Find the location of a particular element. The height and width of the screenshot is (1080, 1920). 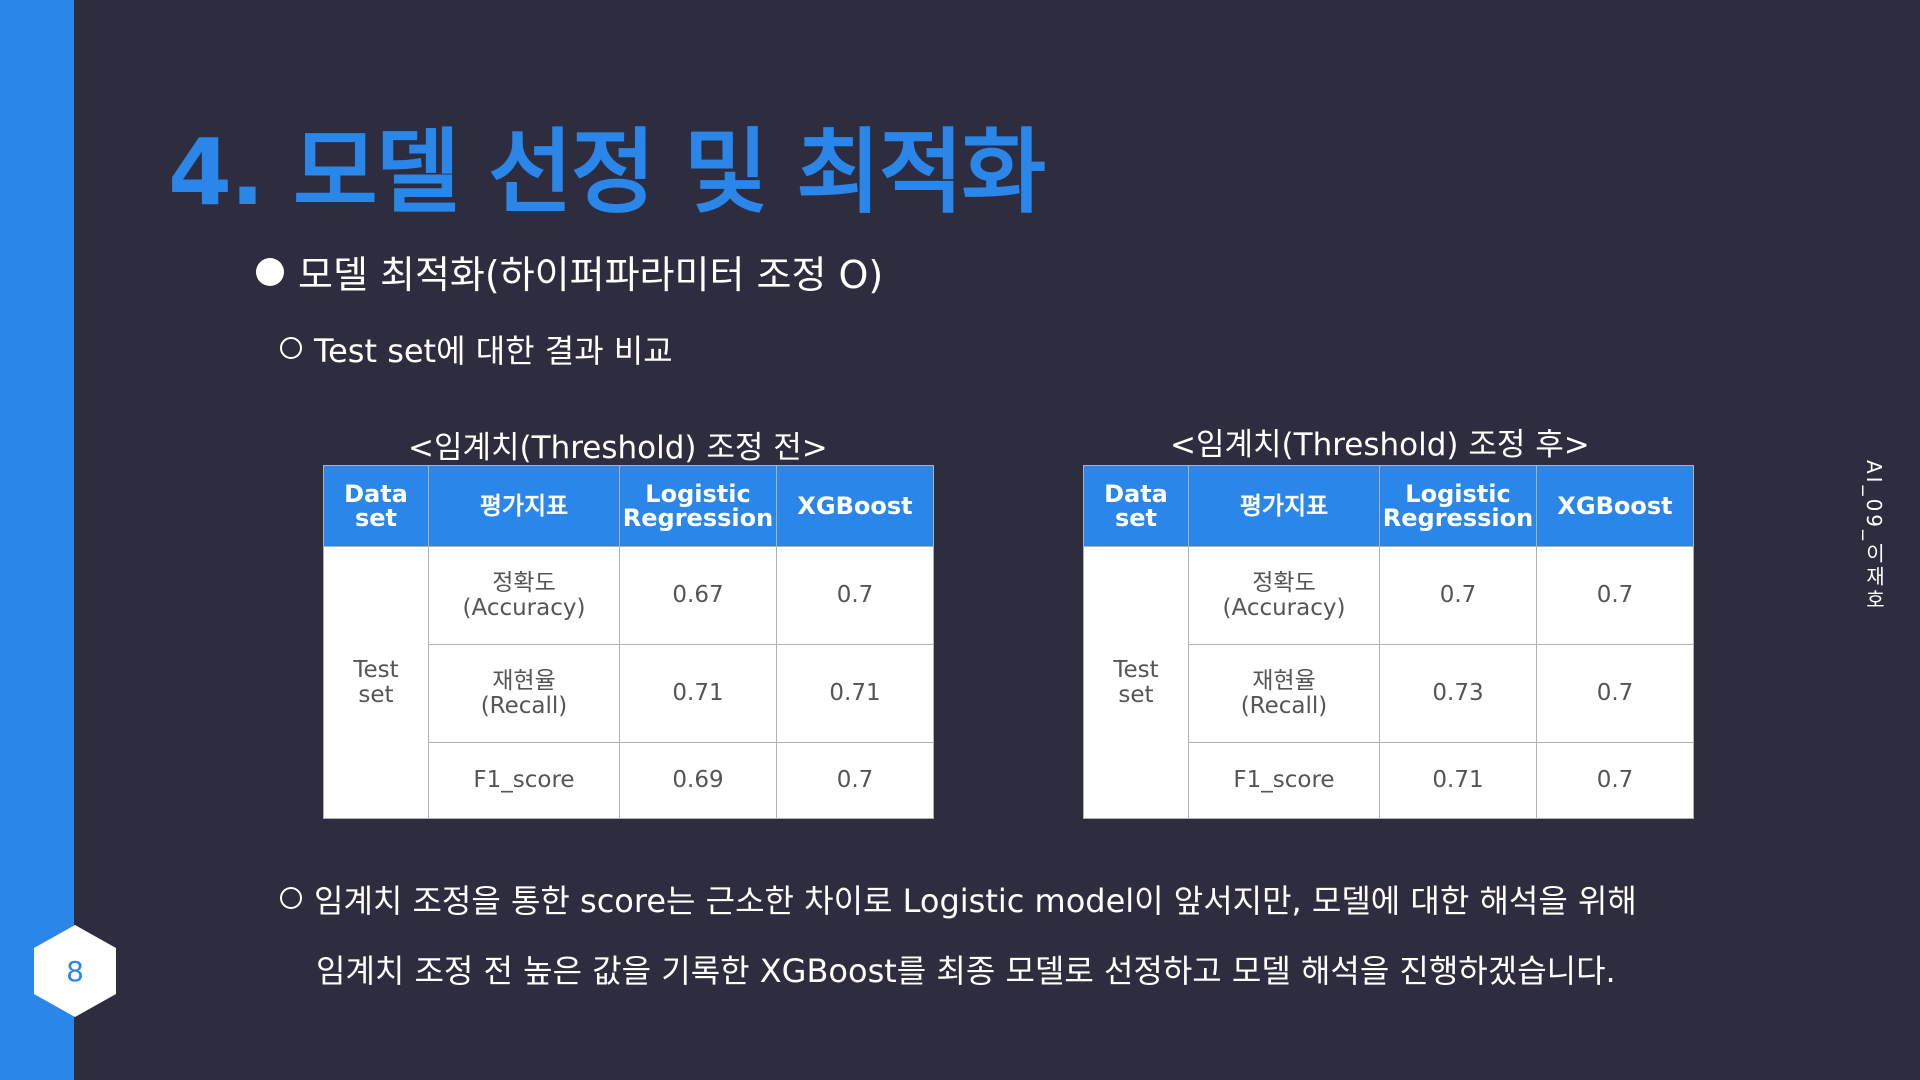

table-row: Test set 정확도 (Accuracy) 0.67 0.7 is located at coordinates (628, 682).